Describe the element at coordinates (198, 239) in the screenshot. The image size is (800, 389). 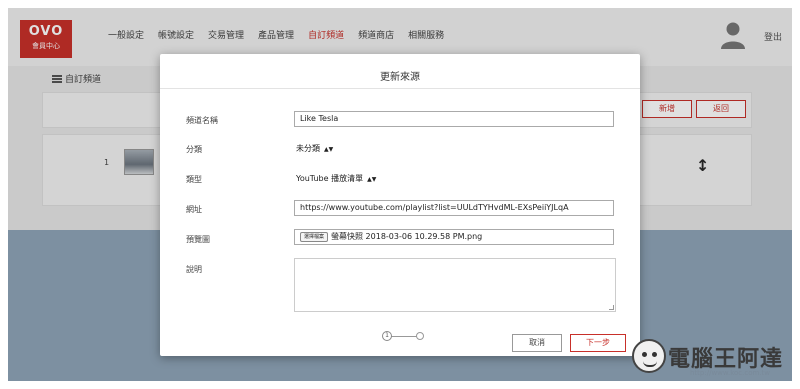
I see `preview-label: 預覽圖` at that location.